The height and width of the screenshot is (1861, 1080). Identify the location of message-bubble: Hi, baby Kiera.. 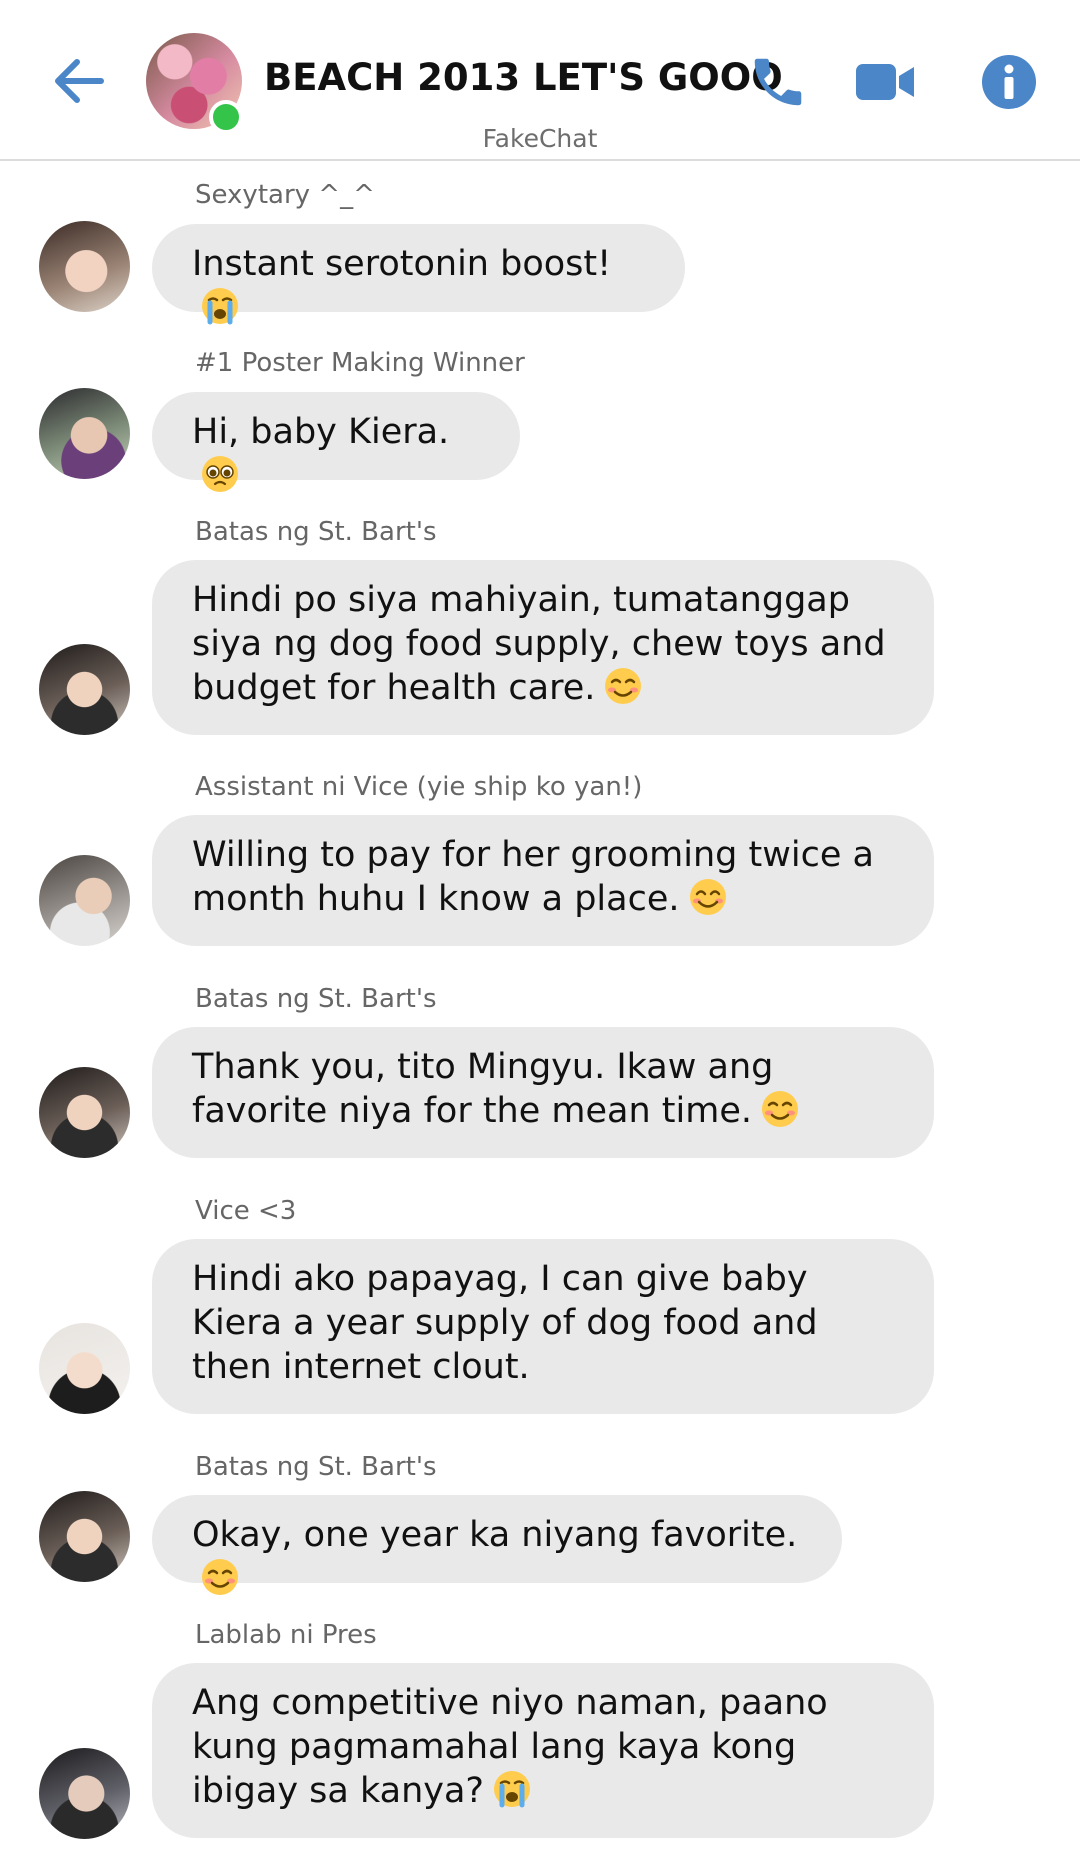
(336, 442).